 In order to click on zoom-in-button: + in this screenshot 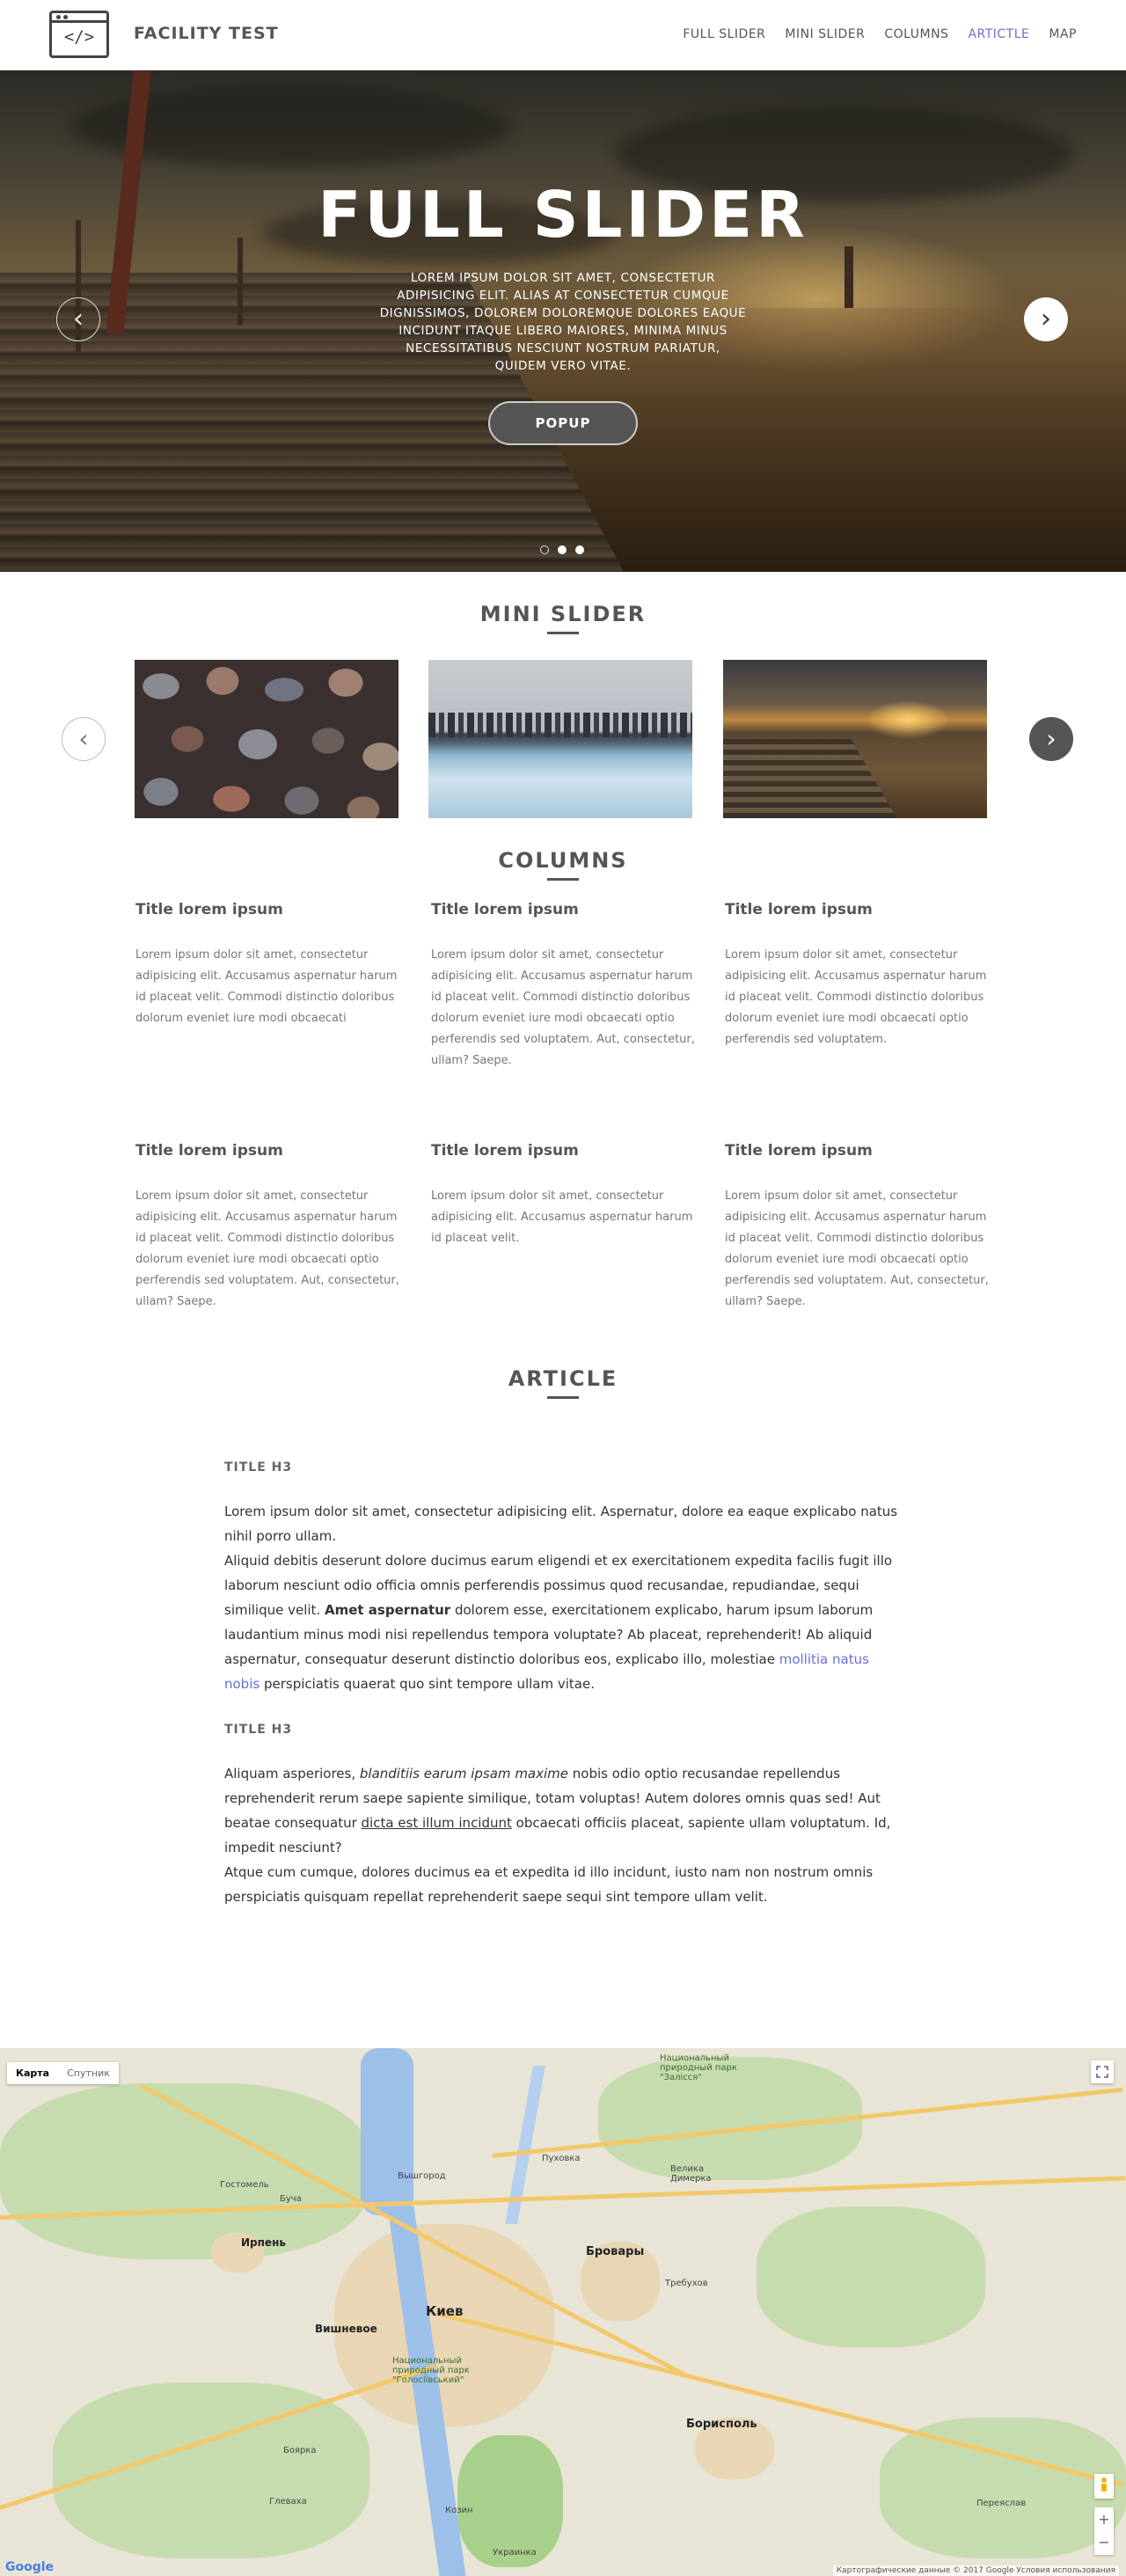, I will do `click(1103, 2519)`.